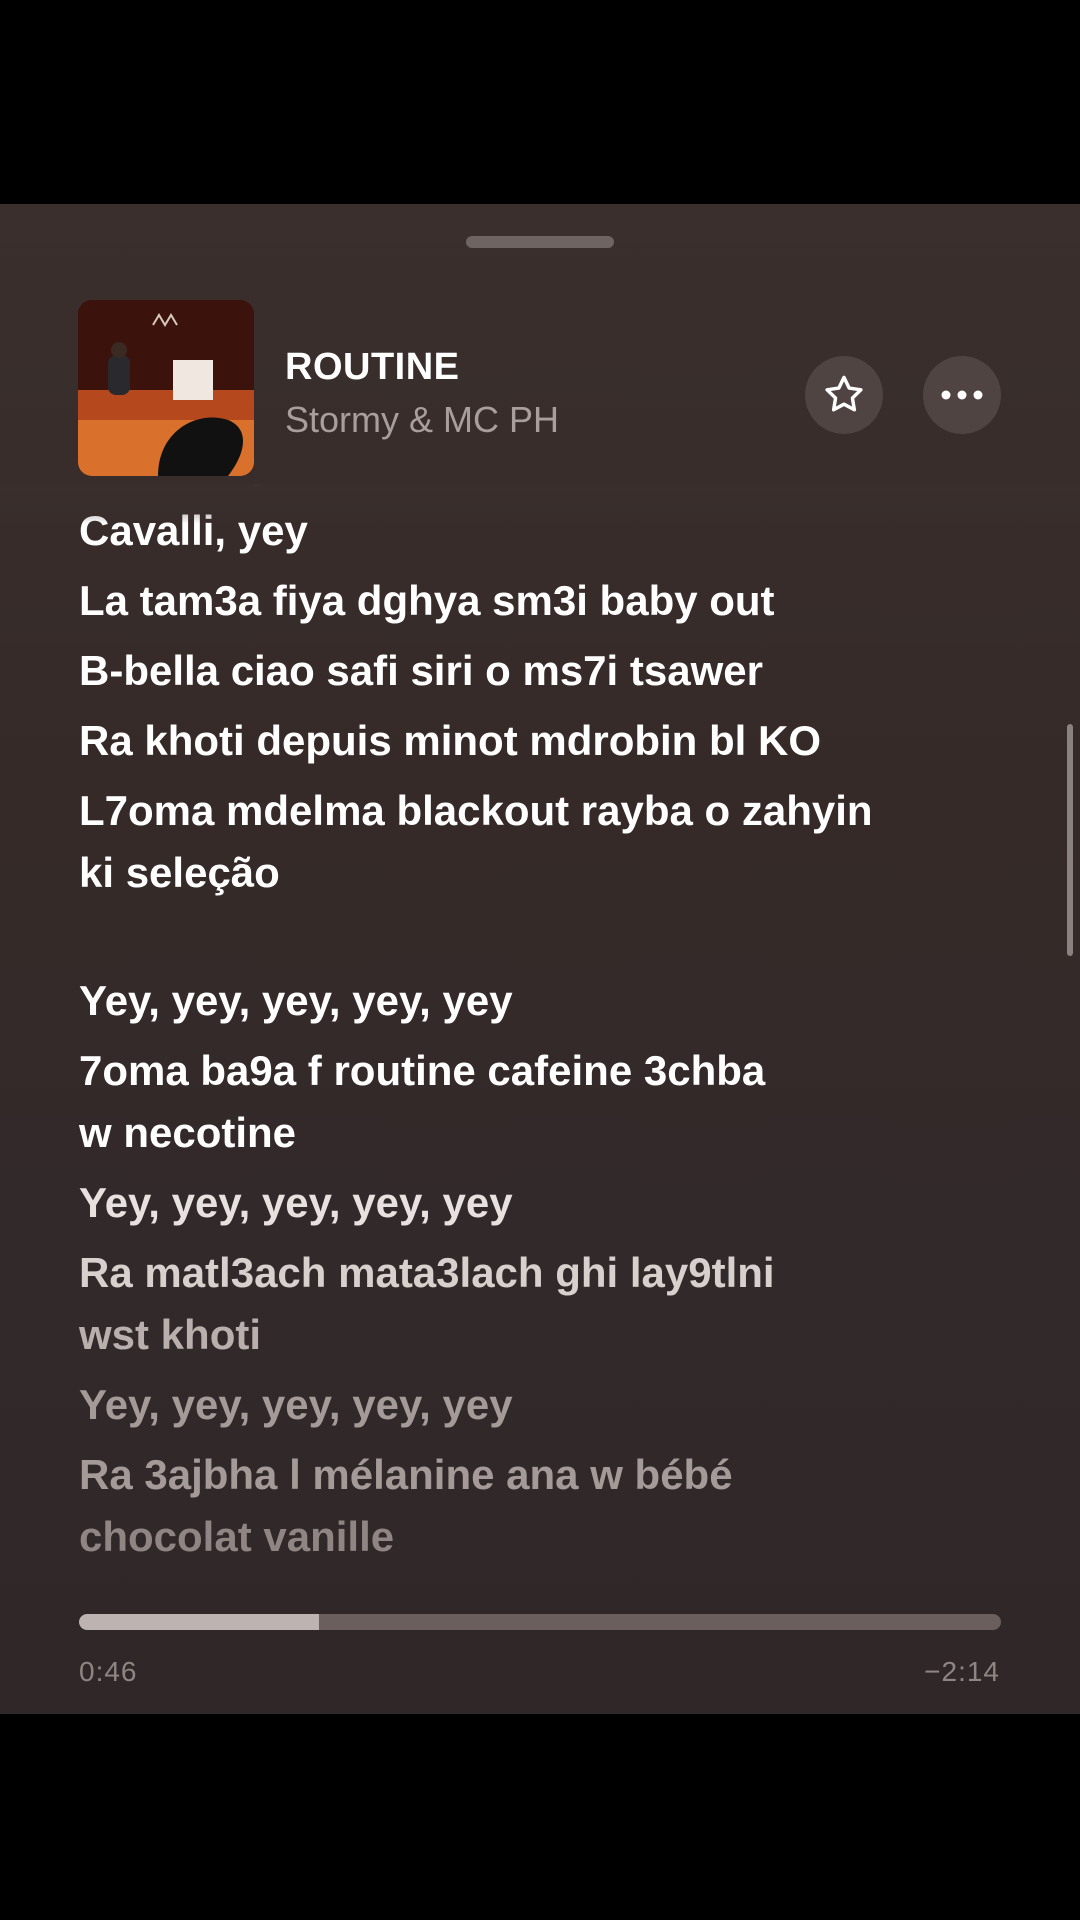  I want to click on more-options-button, so click(962, 395).